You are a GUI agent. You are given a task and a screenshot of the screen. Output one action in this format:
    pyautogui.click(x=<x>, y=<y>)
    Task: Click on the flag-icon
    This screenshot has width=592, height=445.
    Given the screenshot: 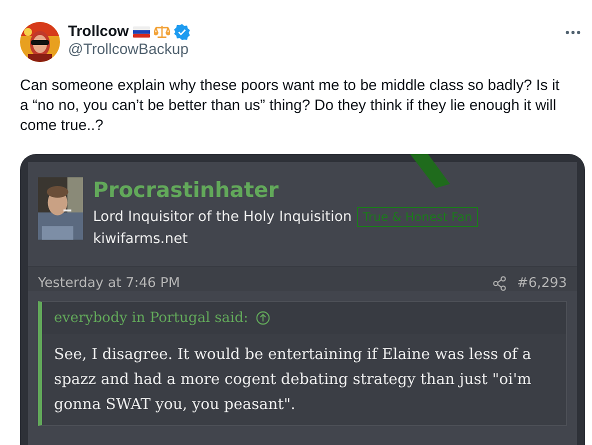 What is the action you would take?
    pyautogui.click(x=141, y=32)
    